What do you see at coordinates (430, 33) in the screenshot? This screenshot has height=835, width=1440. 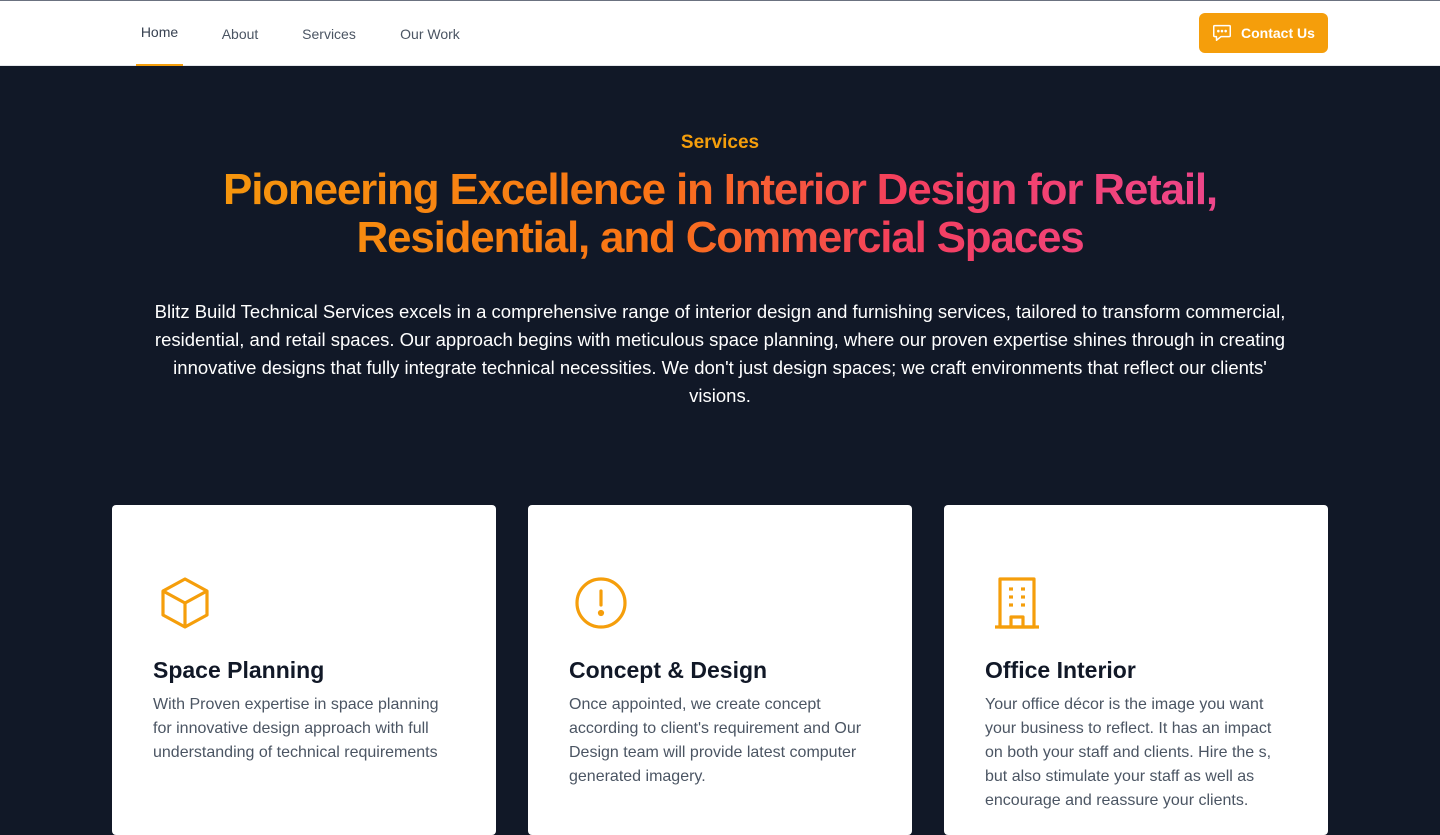 I see `nav-our-work: Our Work` at bounding box center [430, 33].